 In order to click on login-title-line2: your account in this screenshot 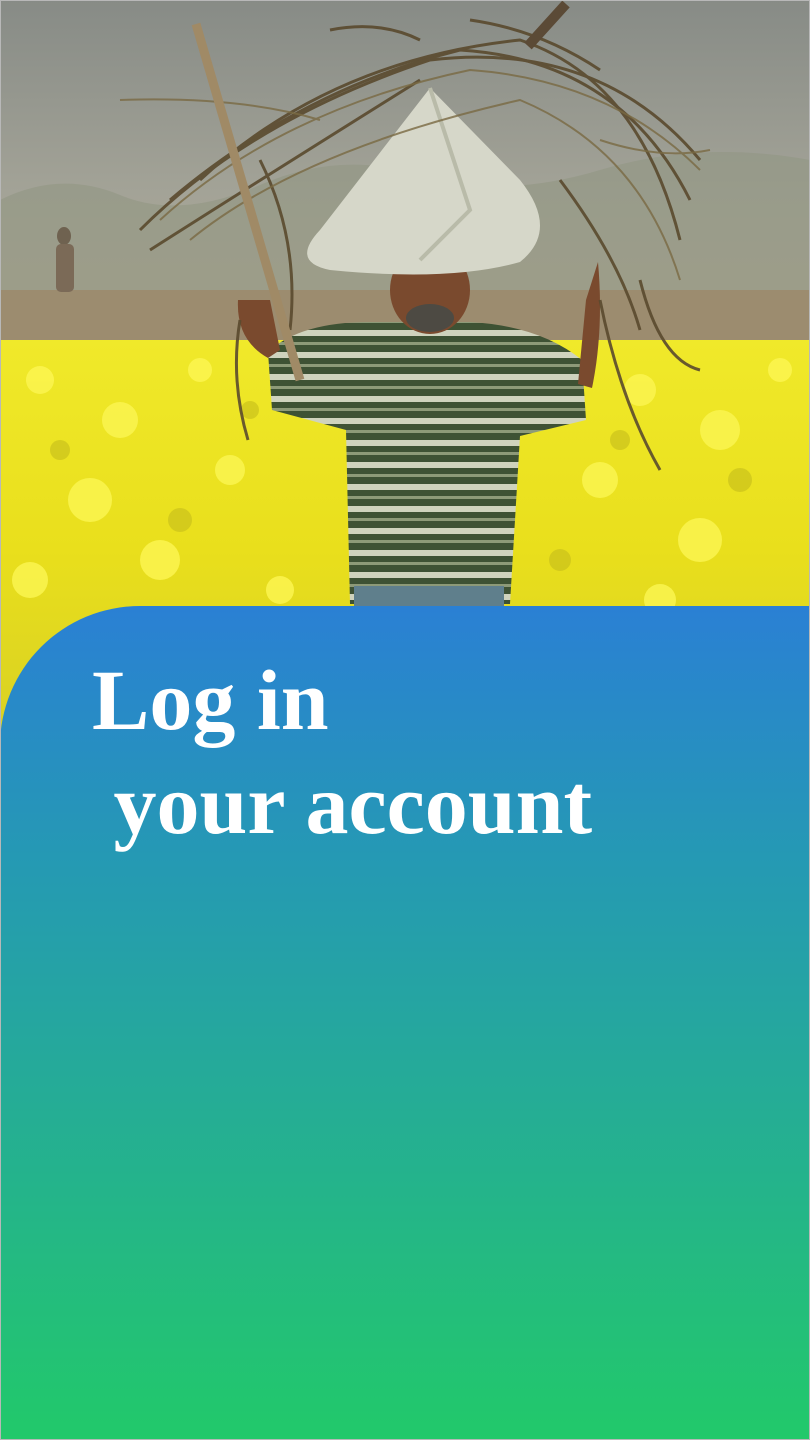, I will do `click(342, 804)`.